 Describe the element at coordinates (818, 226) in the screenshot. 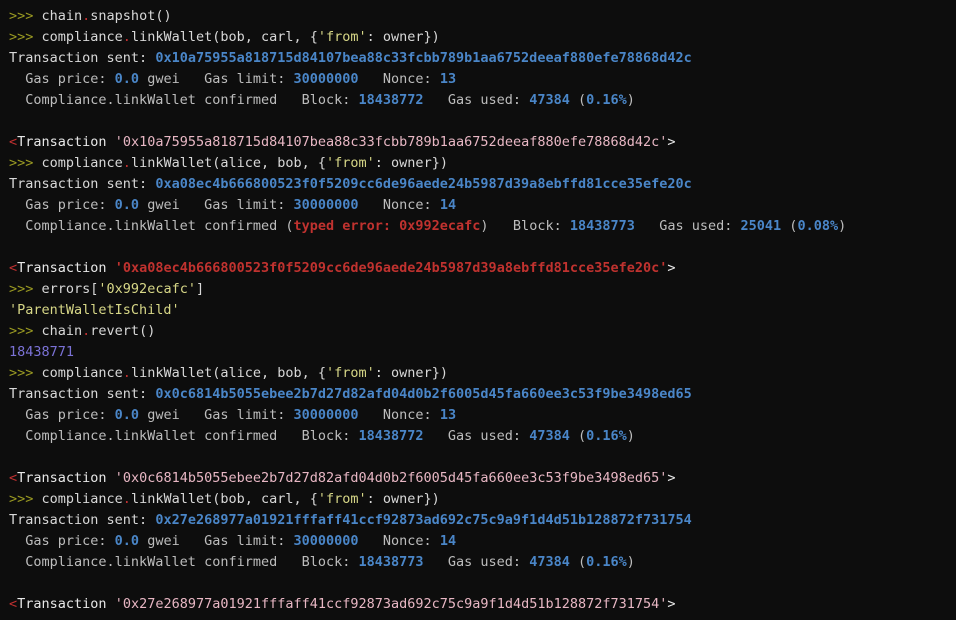

I see `token: 0.08%` at that location.